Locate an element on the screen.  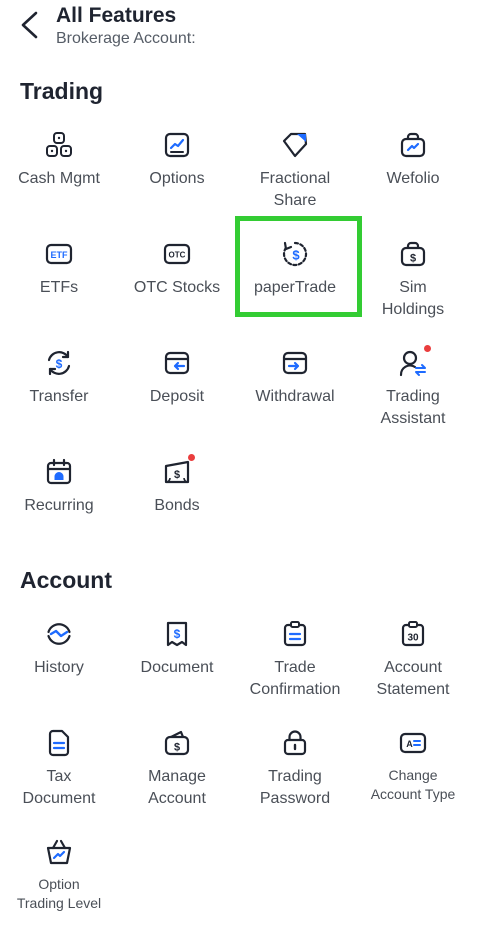
feature-label: Trade Confirmation is located at coordinates (295, 678).